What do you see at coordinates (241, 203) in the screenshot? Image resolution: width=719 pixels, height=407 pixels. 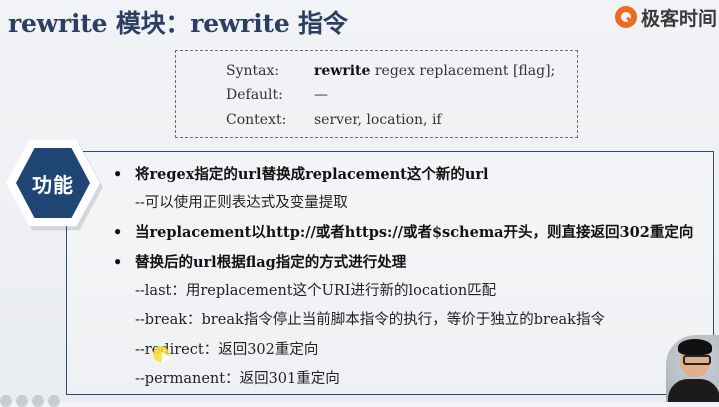 I see `list-item: --可以使用正则表达式及变量提取` at bounding box center [241, 203].